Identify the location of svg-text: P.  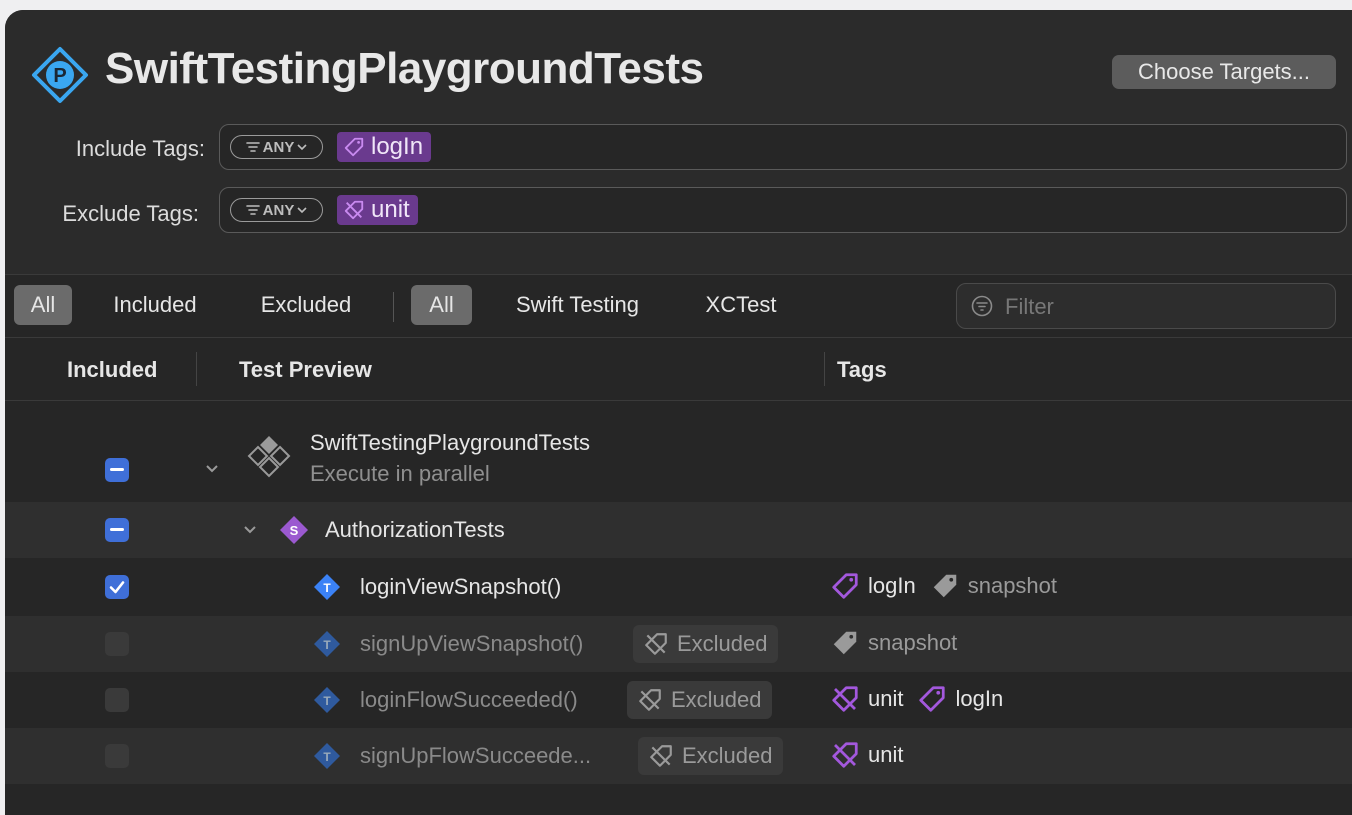
(59, 76).